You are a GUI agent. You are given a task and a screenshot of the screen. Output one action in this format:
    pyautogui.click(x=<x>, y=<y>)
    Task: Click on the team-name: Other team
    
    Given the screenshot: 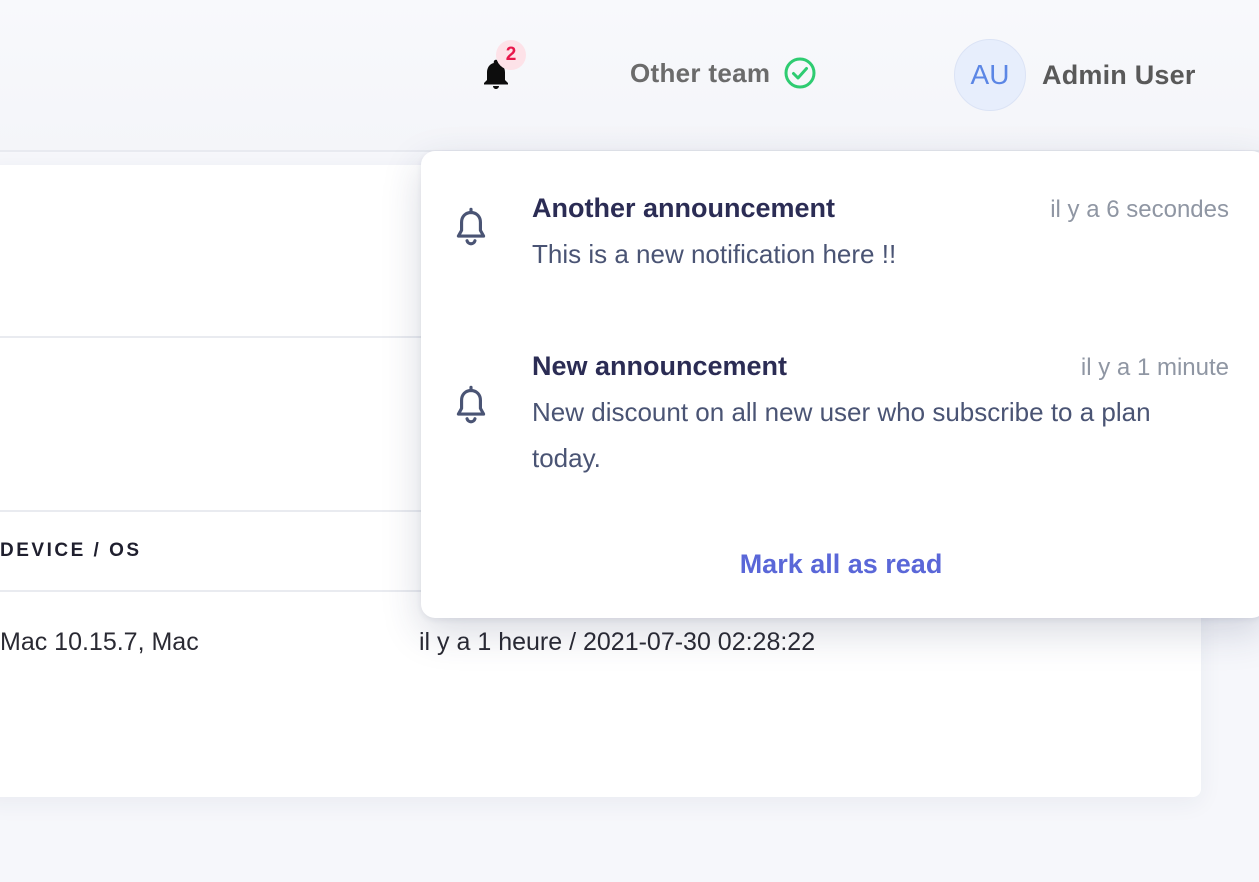 What is the action you would take?
    pyautogui.click(x=700, y=72)
    